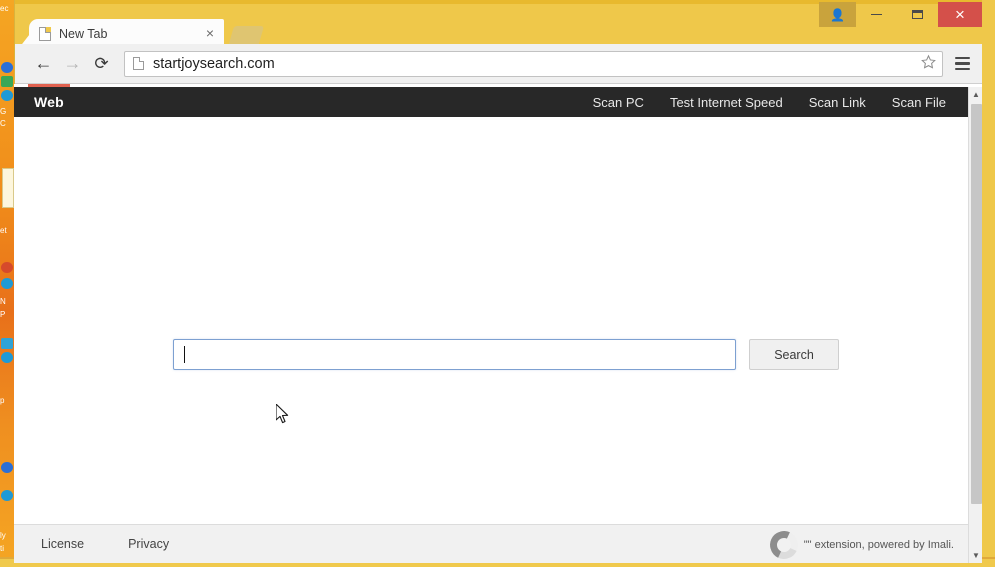 This screenshot has width=995, height=567. Describe the element at coordinates (975, 94) in the screenshot. I see `scroll-up-arrow-icon: ▲` at that location.